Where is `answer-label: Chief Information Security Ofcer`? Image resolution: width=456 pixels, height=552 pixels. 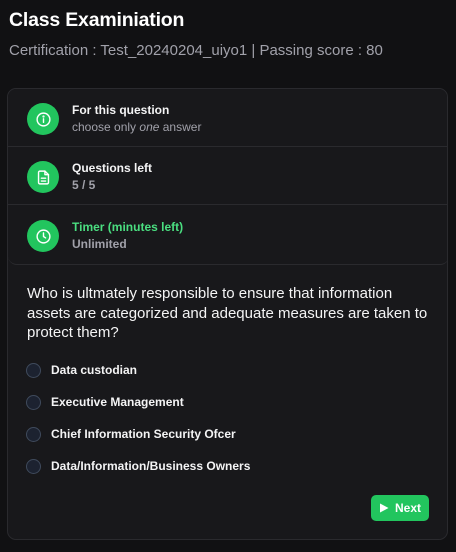 answer-label: Chief Information Security Ofcer is located at coordinates (143, 434).